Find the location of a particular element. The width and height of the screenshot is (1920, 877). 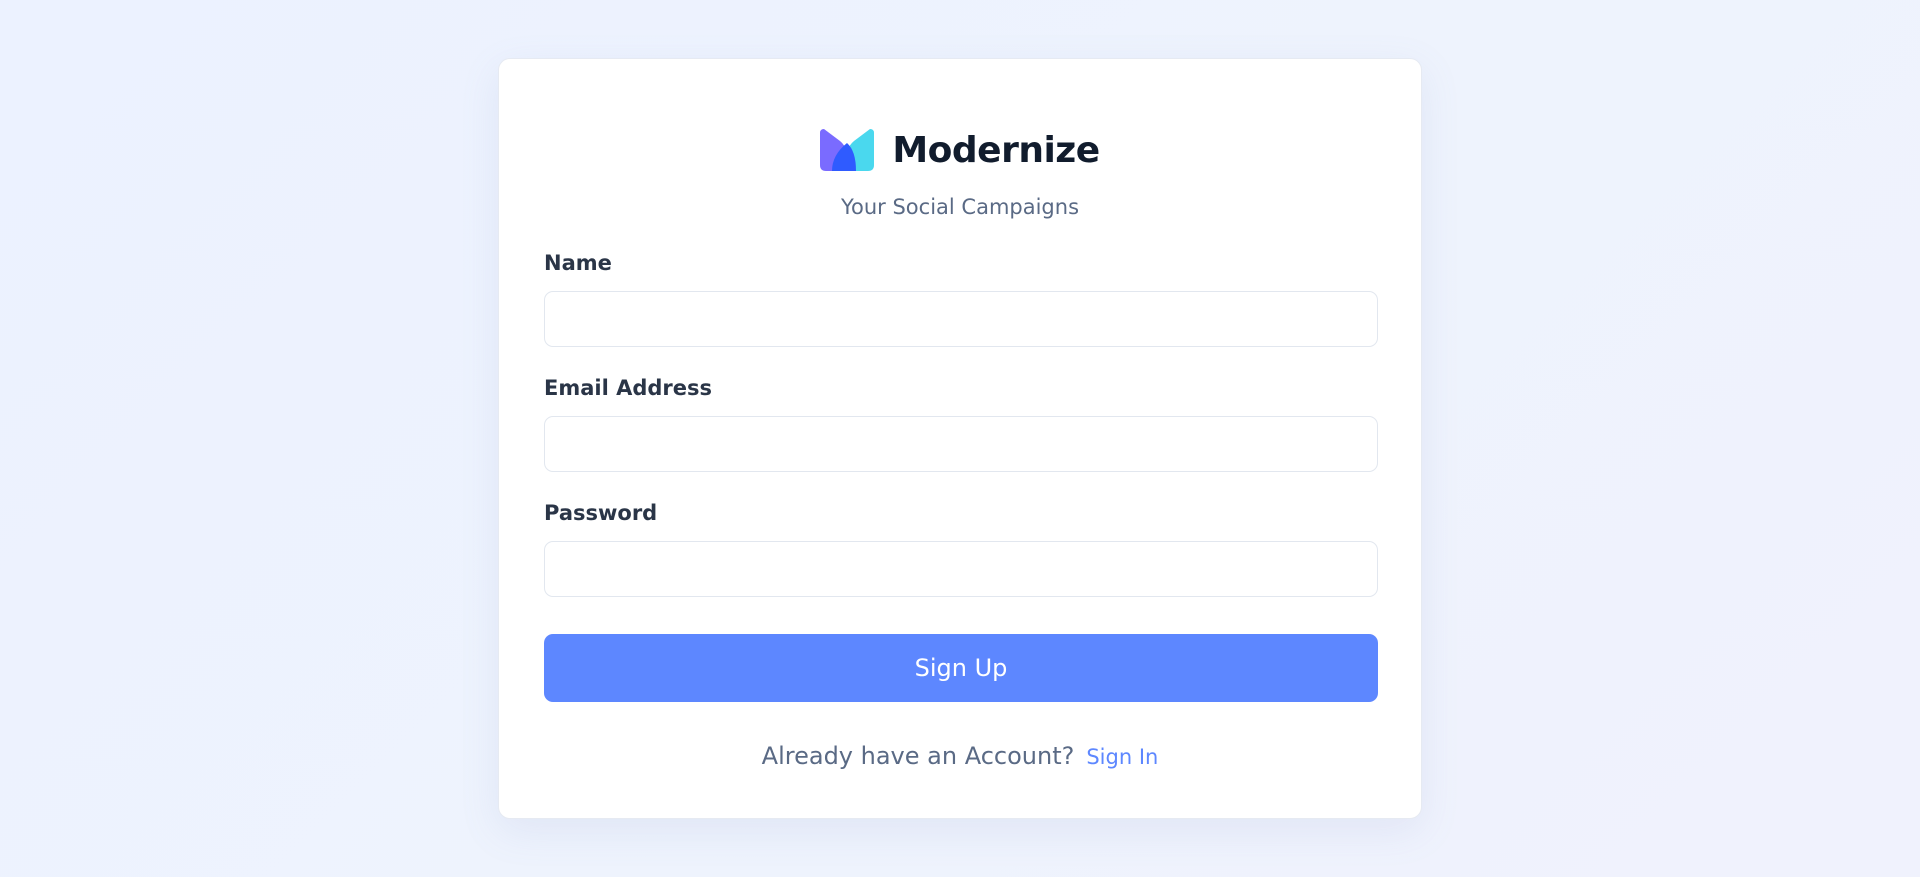

signin-prompt: Already have an Account? Sign In is located at coordinates (960, 756).